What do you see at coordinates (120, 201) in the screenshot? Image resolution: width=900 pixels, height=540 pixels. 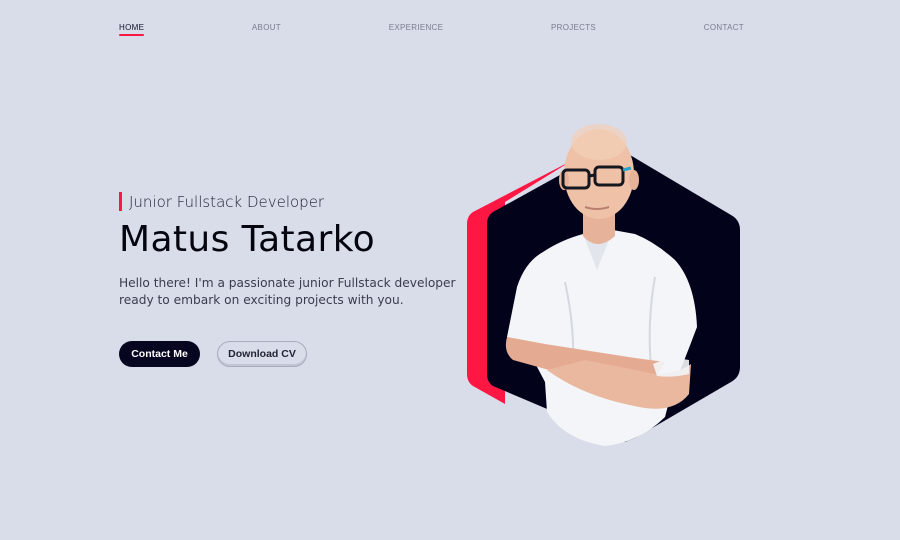 I see `role-accent-bar` at bounding box center [120, 201].